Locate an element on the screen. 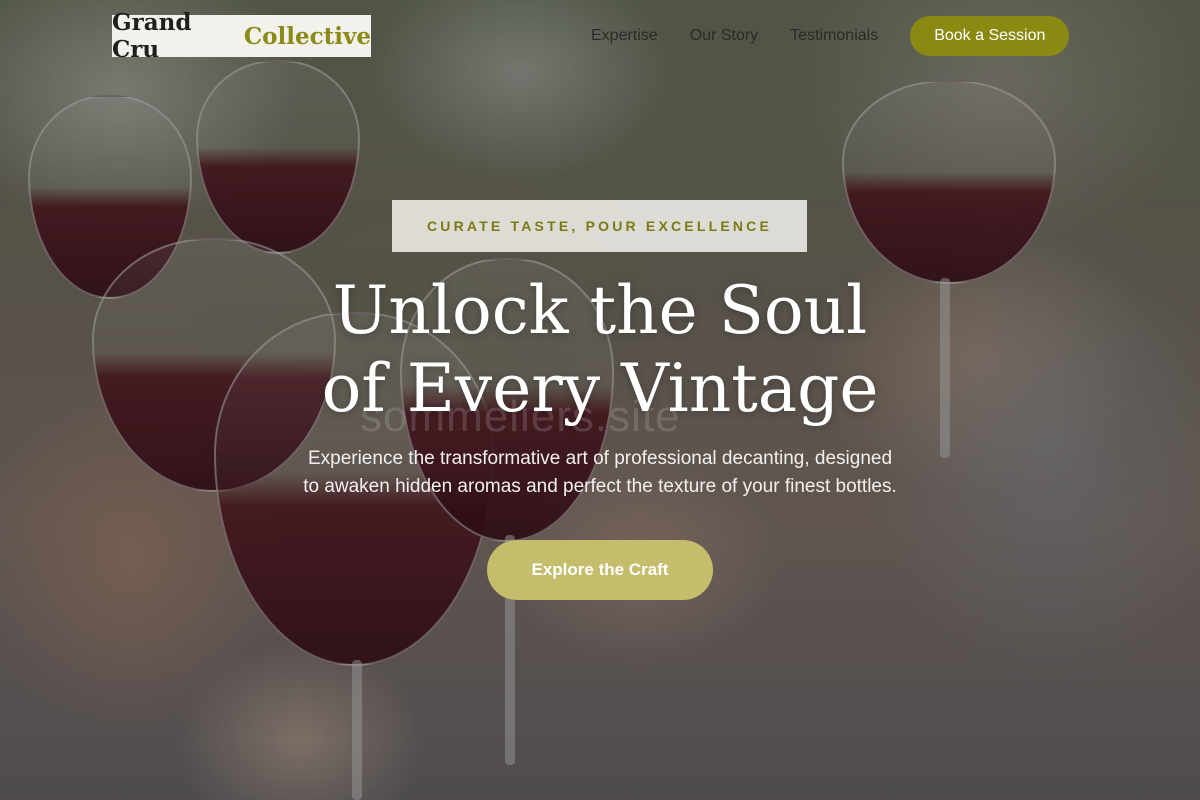 Image resolution: width=1200 pixels, height=800 pixels. book-session-button: Book a Session is located at coordinates (990, 36).